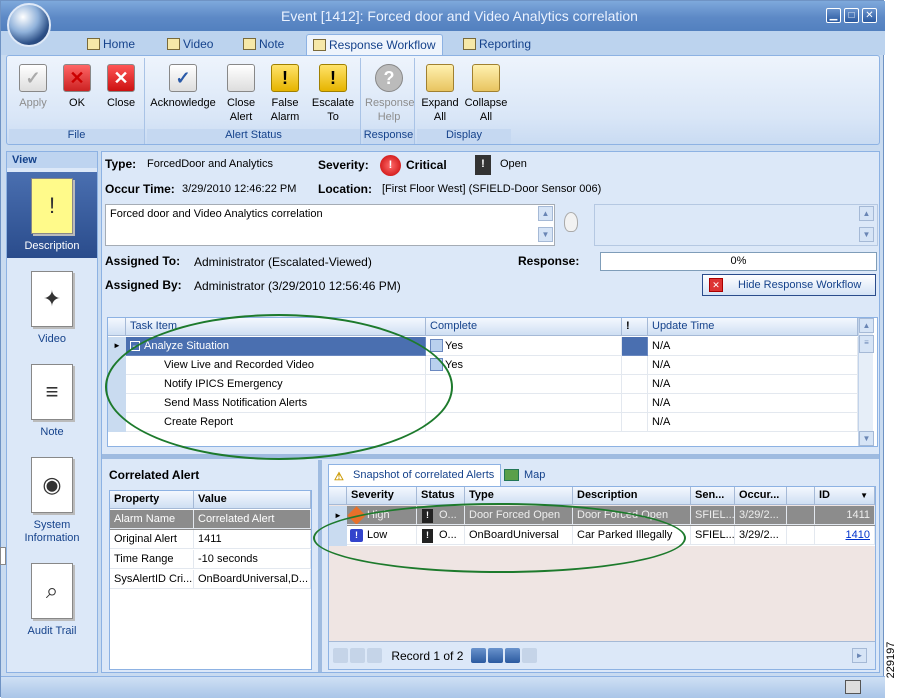 The width and height of the screenshot is (901, 698). What do you see at coordinates (52, 498) in the screenshot?
I see `sidebar-item-system-information: ◉ System Information` at bounding box center [52, 498].